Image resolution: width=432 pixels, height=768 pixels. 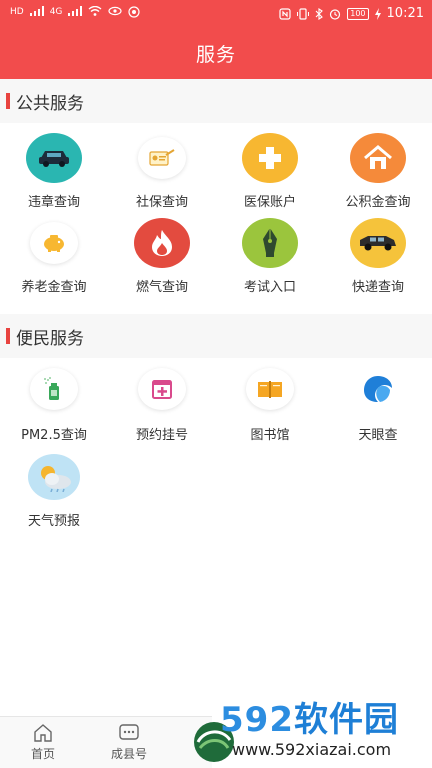 I want to click on delivery-van-icon, so click(x=378, y=243).